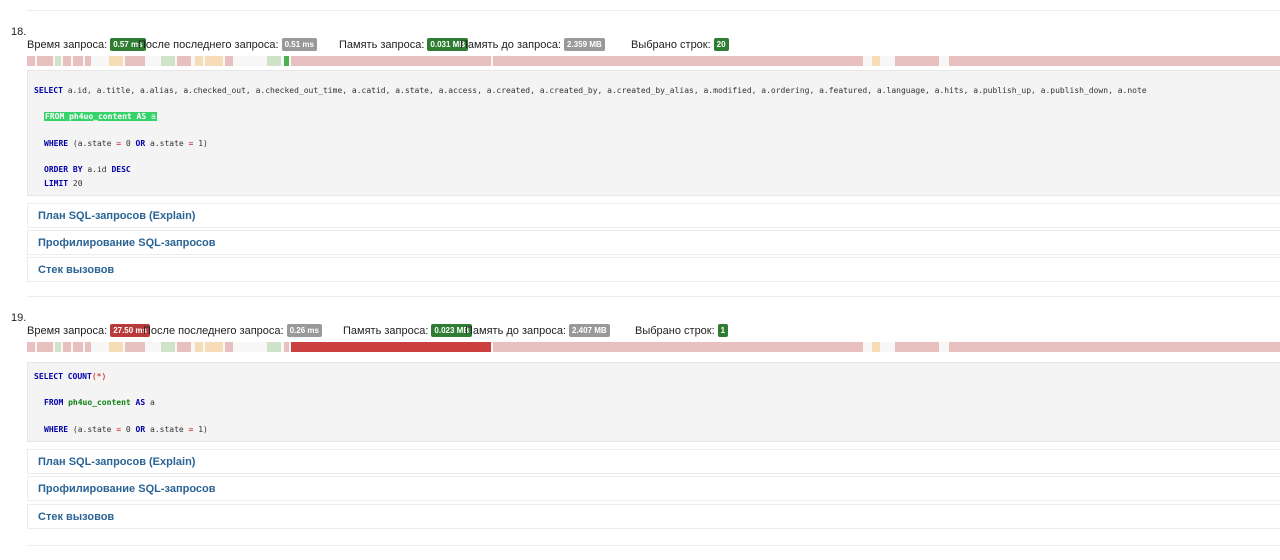  I want to click on memory-stat: Память запроса: 0.031 MB, so click(404, 45).